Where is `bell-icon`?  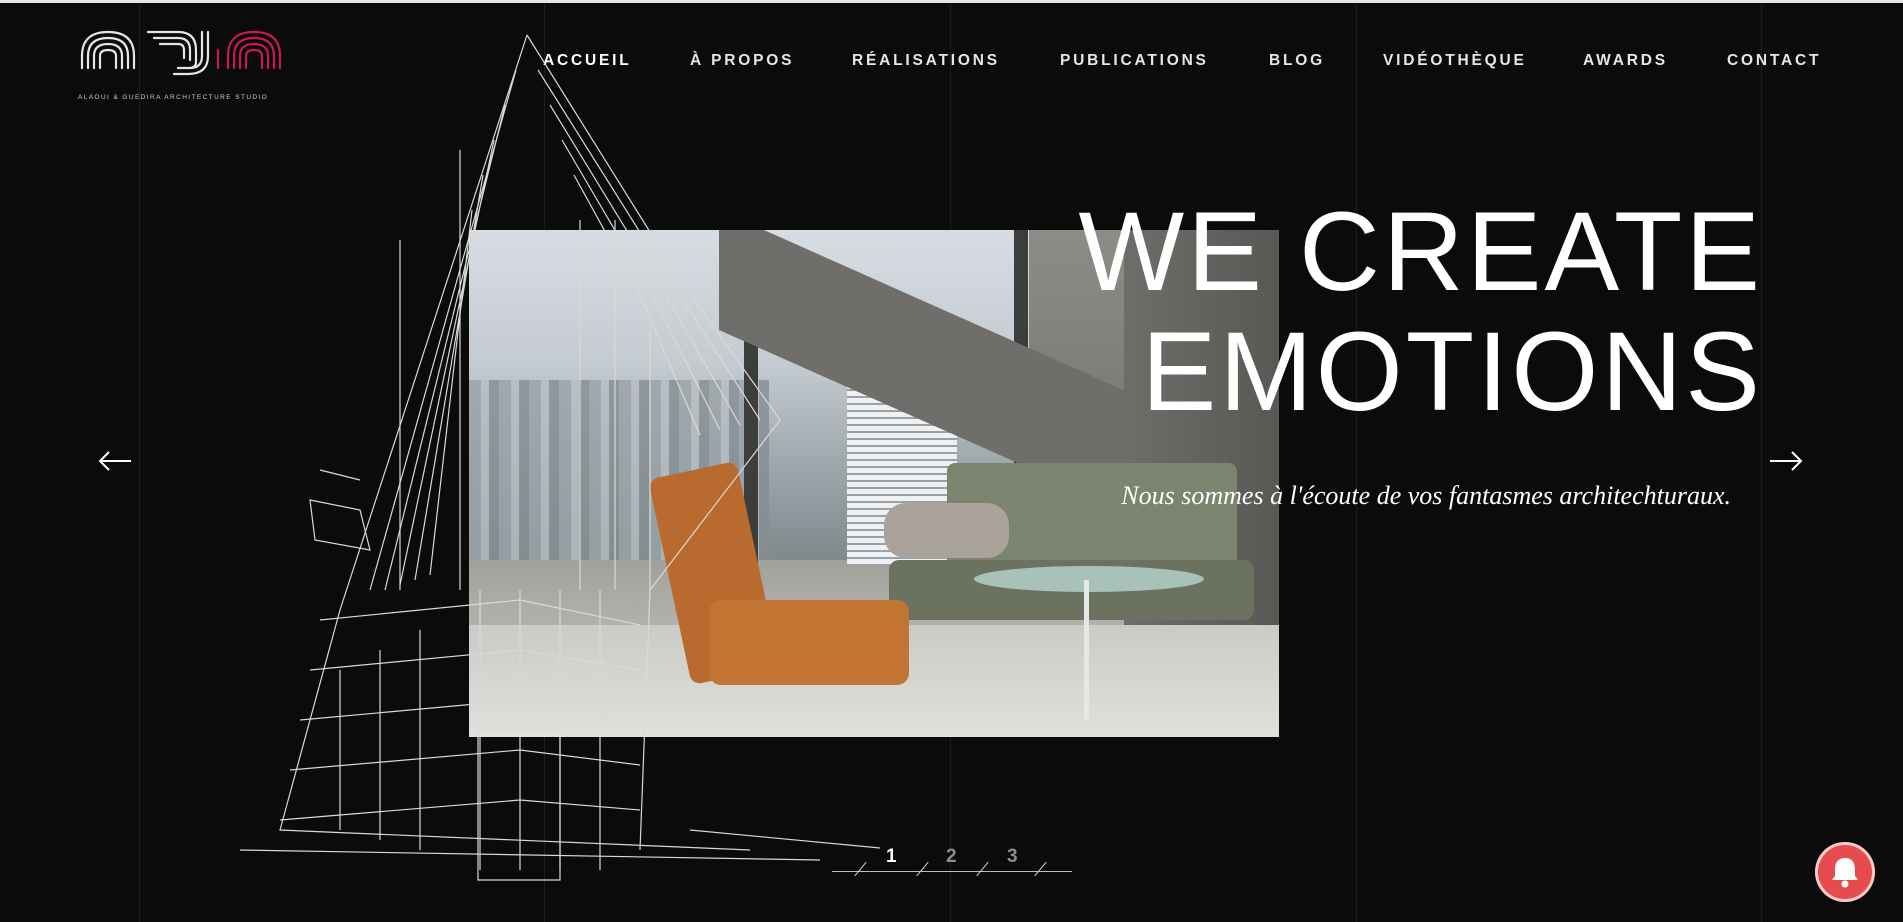 bell-icon is located at coordinates (1845, 873).